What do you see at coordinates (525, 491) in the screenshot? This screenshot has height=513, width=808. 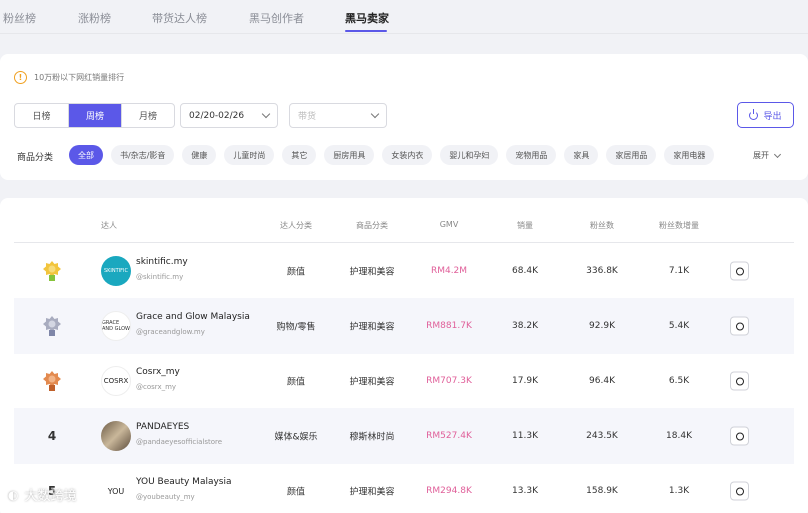 I see `sales-value: 13.3K` at bounding box center [525, 491].